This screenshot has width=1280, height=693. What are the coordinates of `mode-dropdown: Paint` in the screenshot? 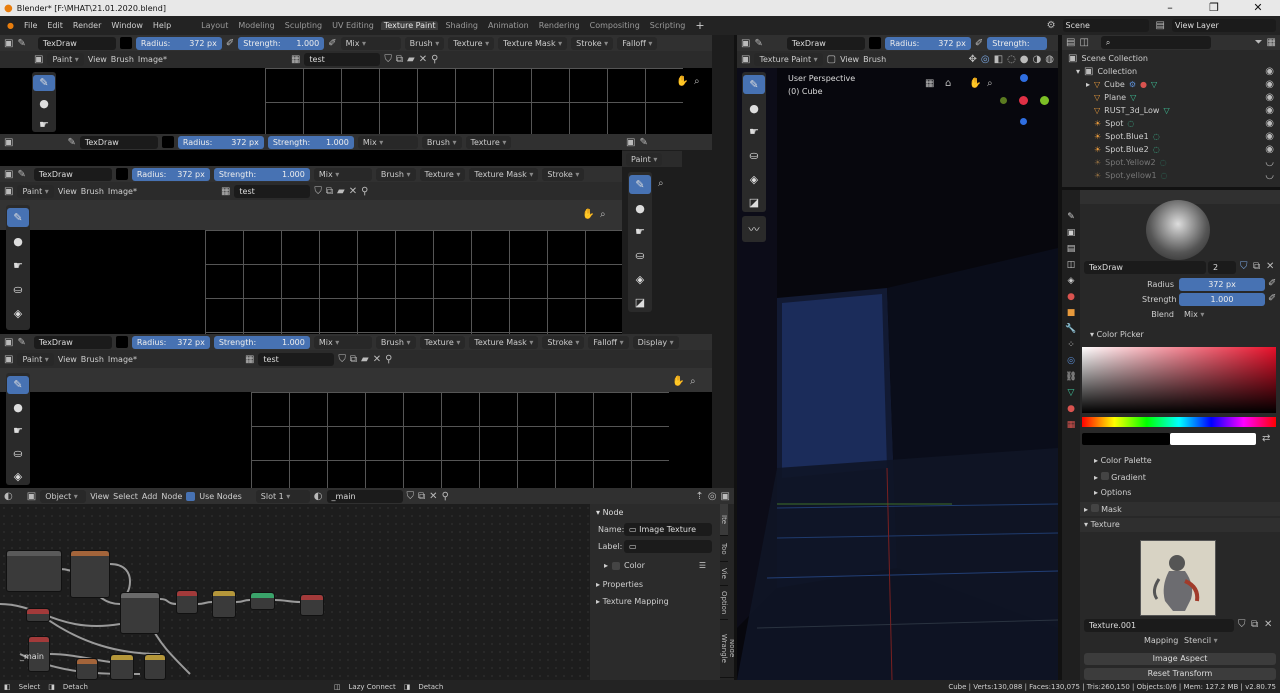 It's located at (65, 59).